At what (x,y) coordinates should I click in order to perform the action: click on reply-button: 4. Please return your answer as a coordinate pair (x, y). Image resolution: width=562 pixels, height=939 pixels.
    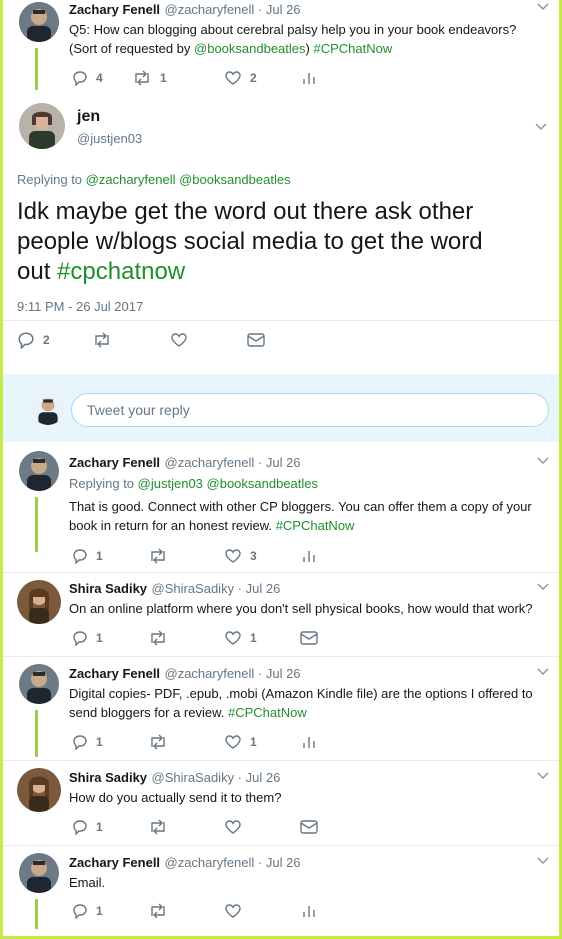
    Looking at the image, I should click on (87, 78).